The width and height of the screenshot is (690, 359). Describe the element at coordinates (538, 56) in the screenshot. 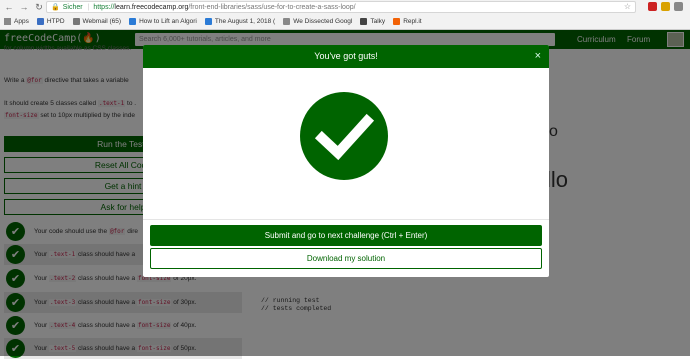

I see `close-icon: ×` at that location.